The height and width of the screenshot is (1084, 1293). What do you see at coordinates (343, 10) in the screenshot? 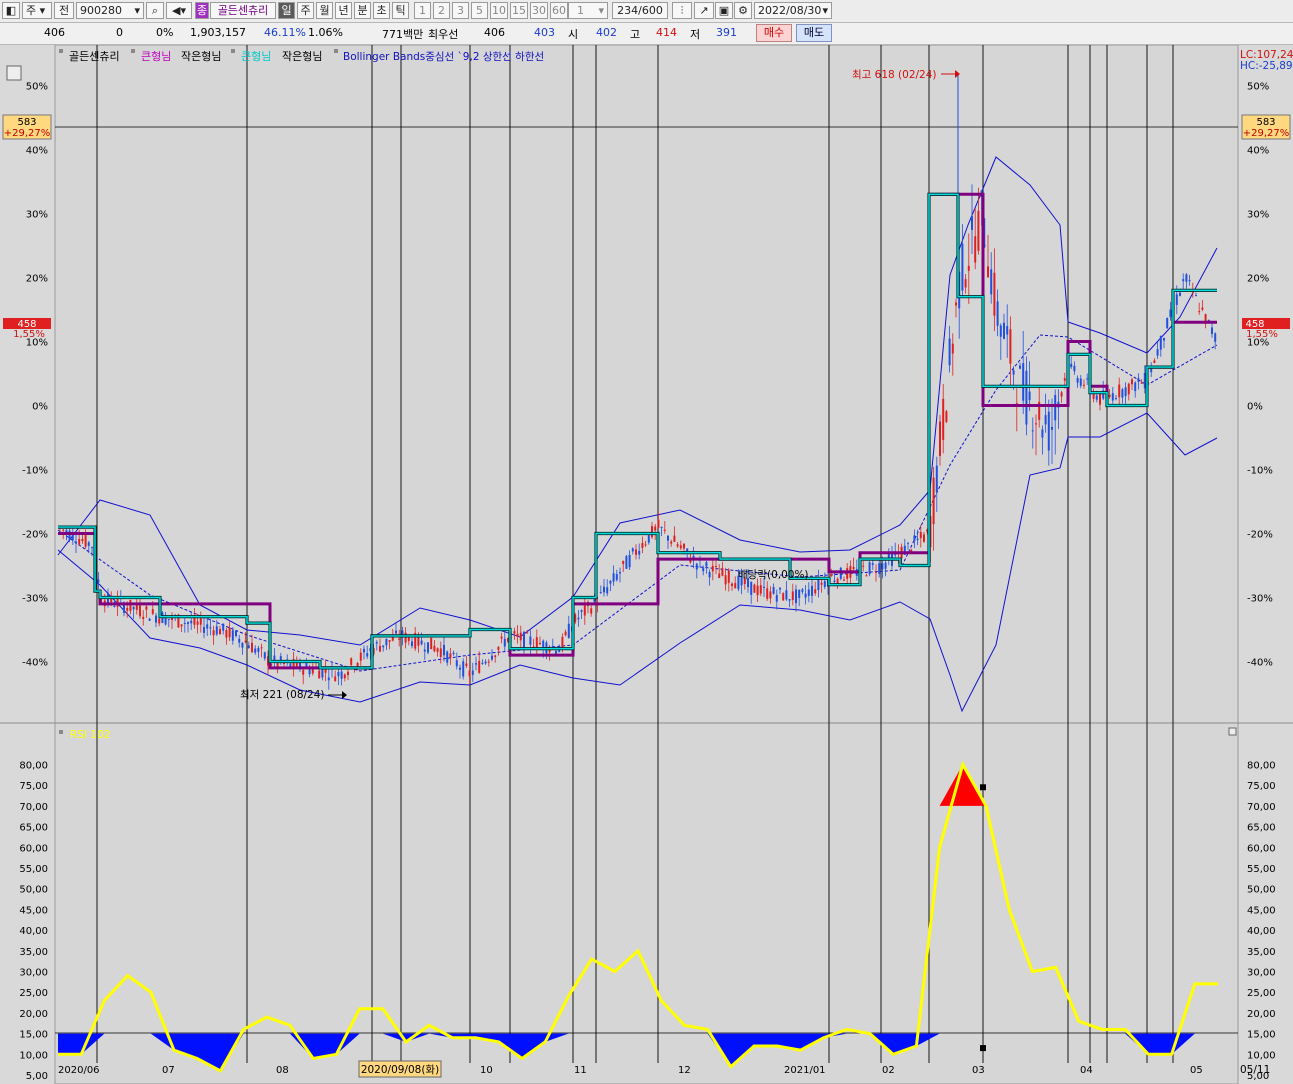
I see `period-tab: 년` at bounding box center [343, 10].